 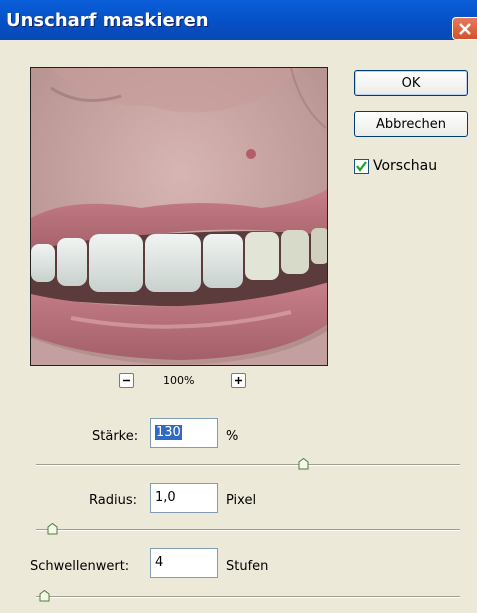 I want to click on zoom-out-button, so click(x=126, y=380).